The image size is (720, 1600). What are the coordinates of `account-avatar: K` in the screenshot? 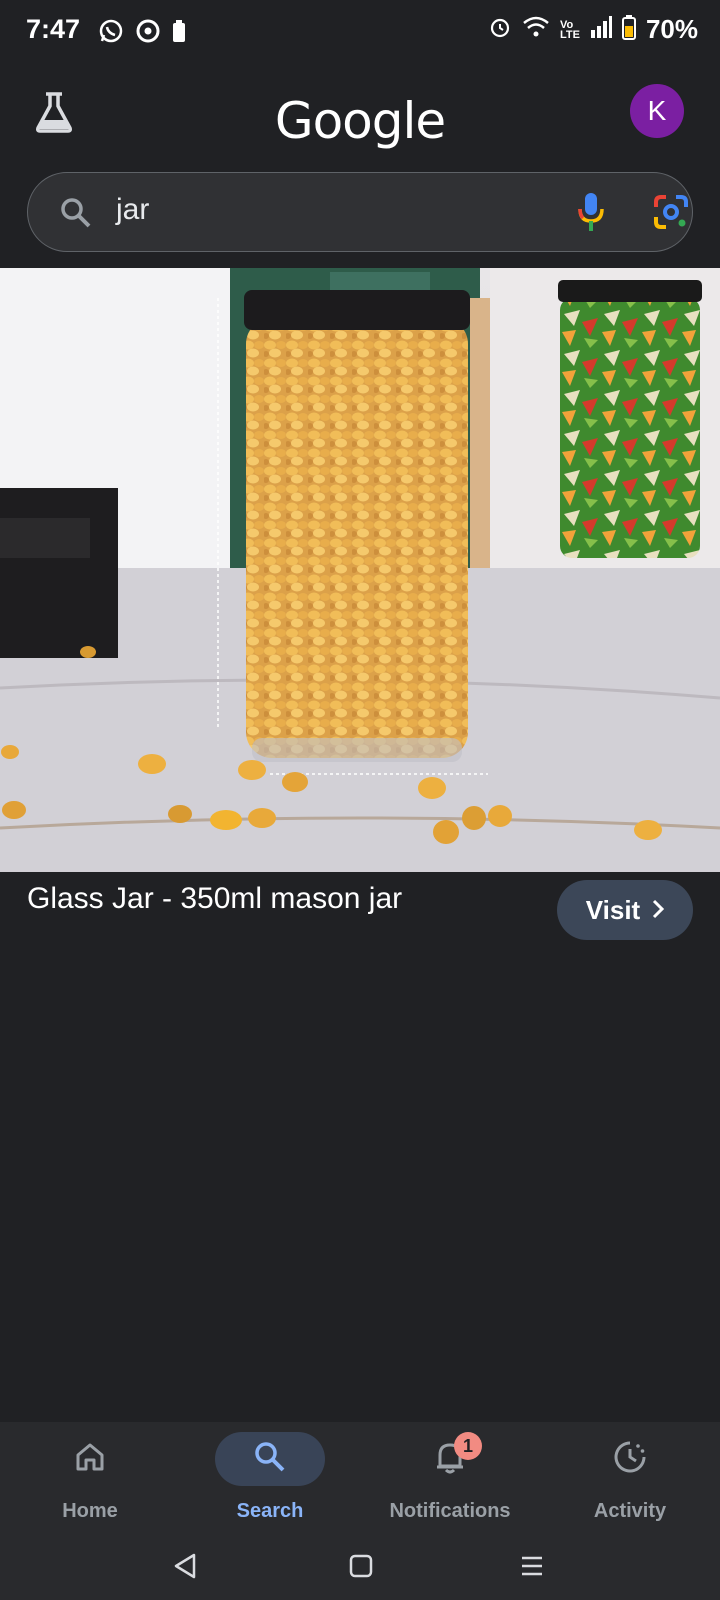 It's located at (657, 111).